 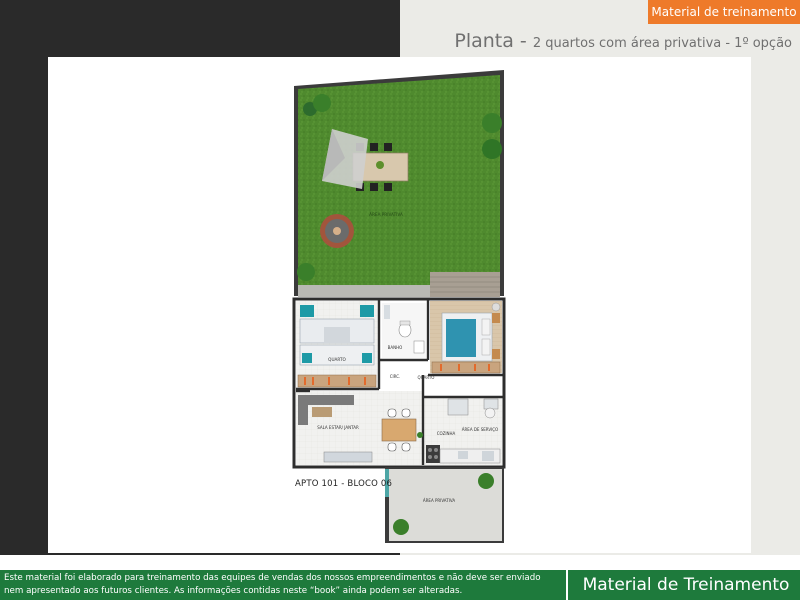 What do you see at coordinates (386, 214) in the screenshot?
I see `garden-top-label: ÁREA PRIVATIVA` at bounding box center [386, 214].